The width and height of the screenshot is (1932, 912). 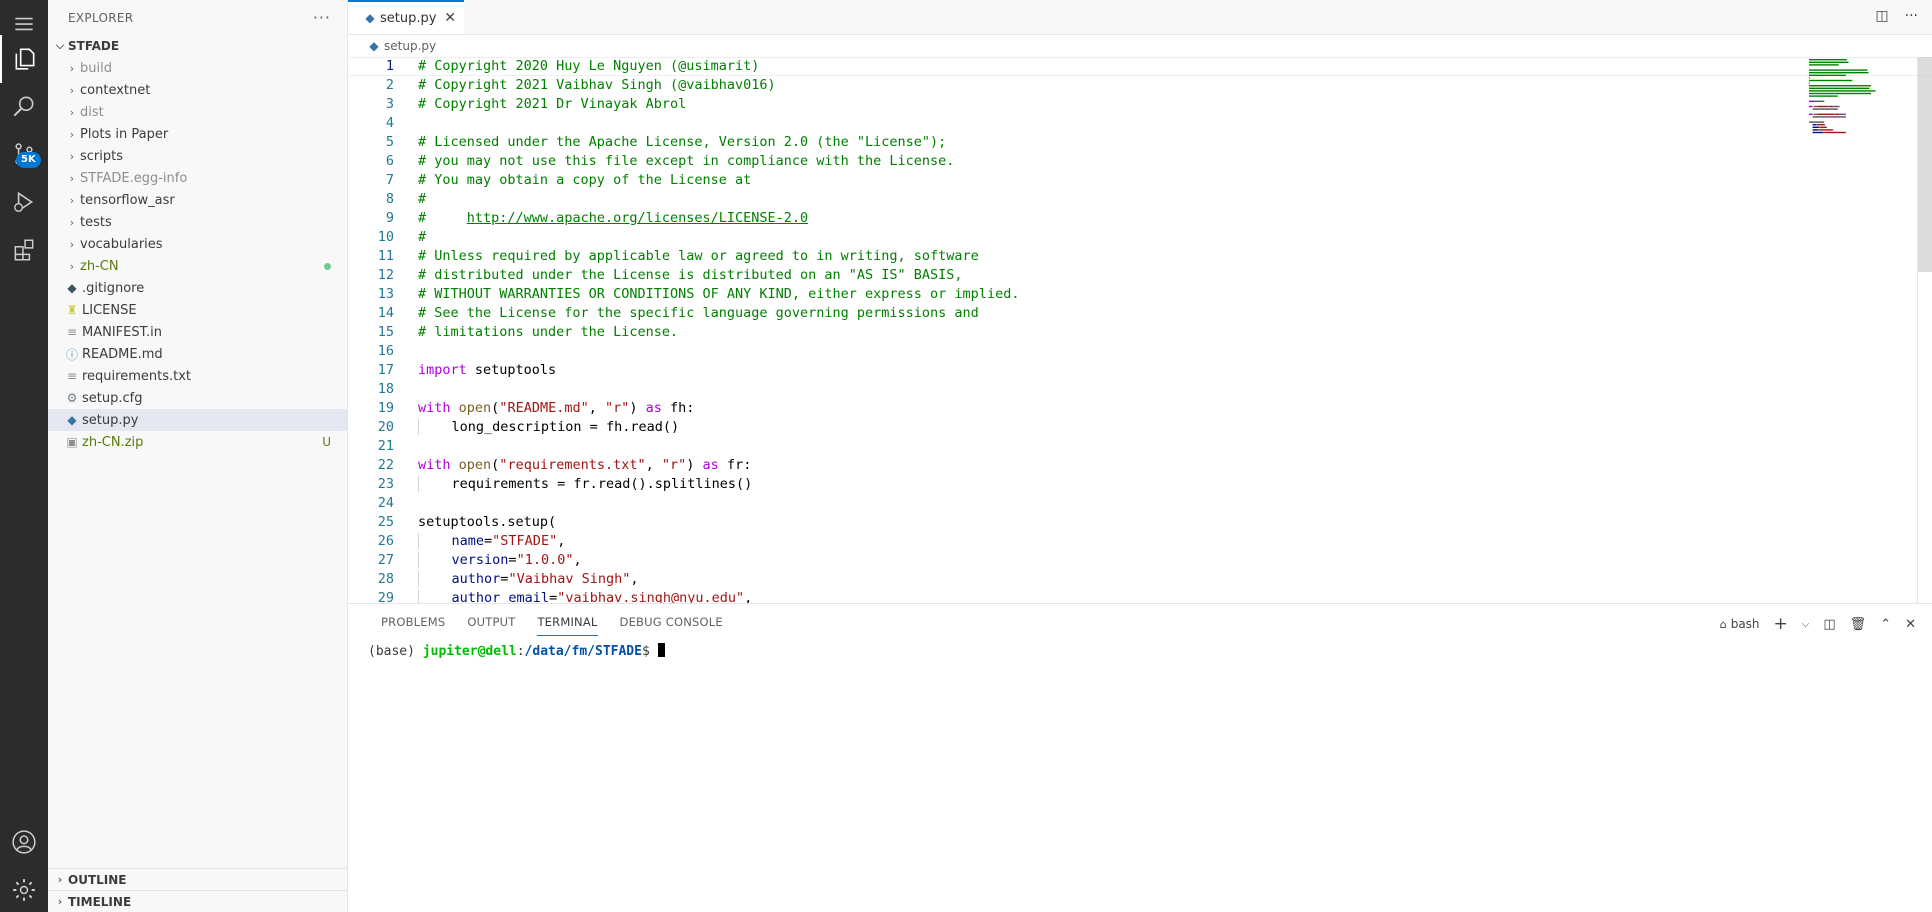 I want to click on file-manifest-in: ≡ MANIFEST.in, so click(x=197, y=332).